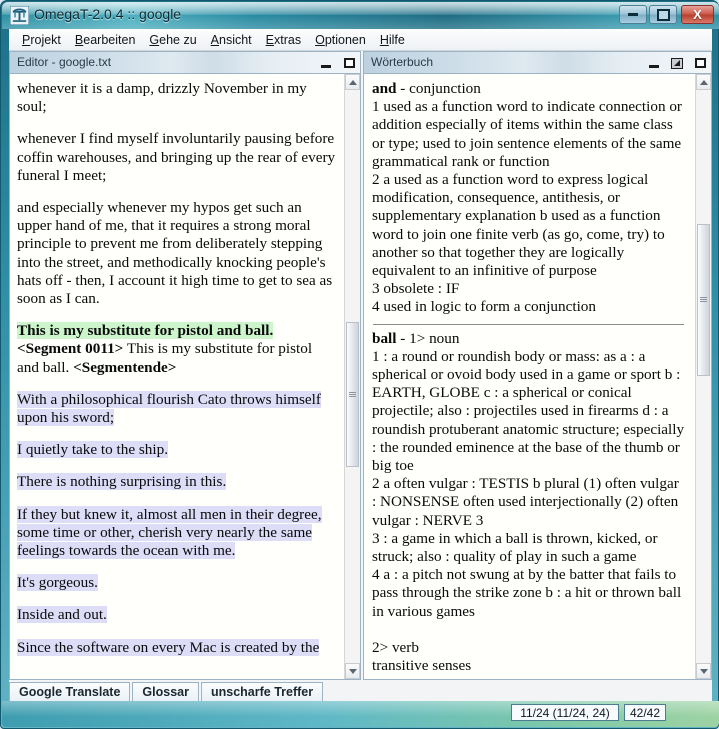 The height and width of the screenshot is (729, 719). What do you see at coordinates (125, 367) in the screenshot?
I see `active-segment-end-marker: <Segmentende>` at bounding box center [125, 367].